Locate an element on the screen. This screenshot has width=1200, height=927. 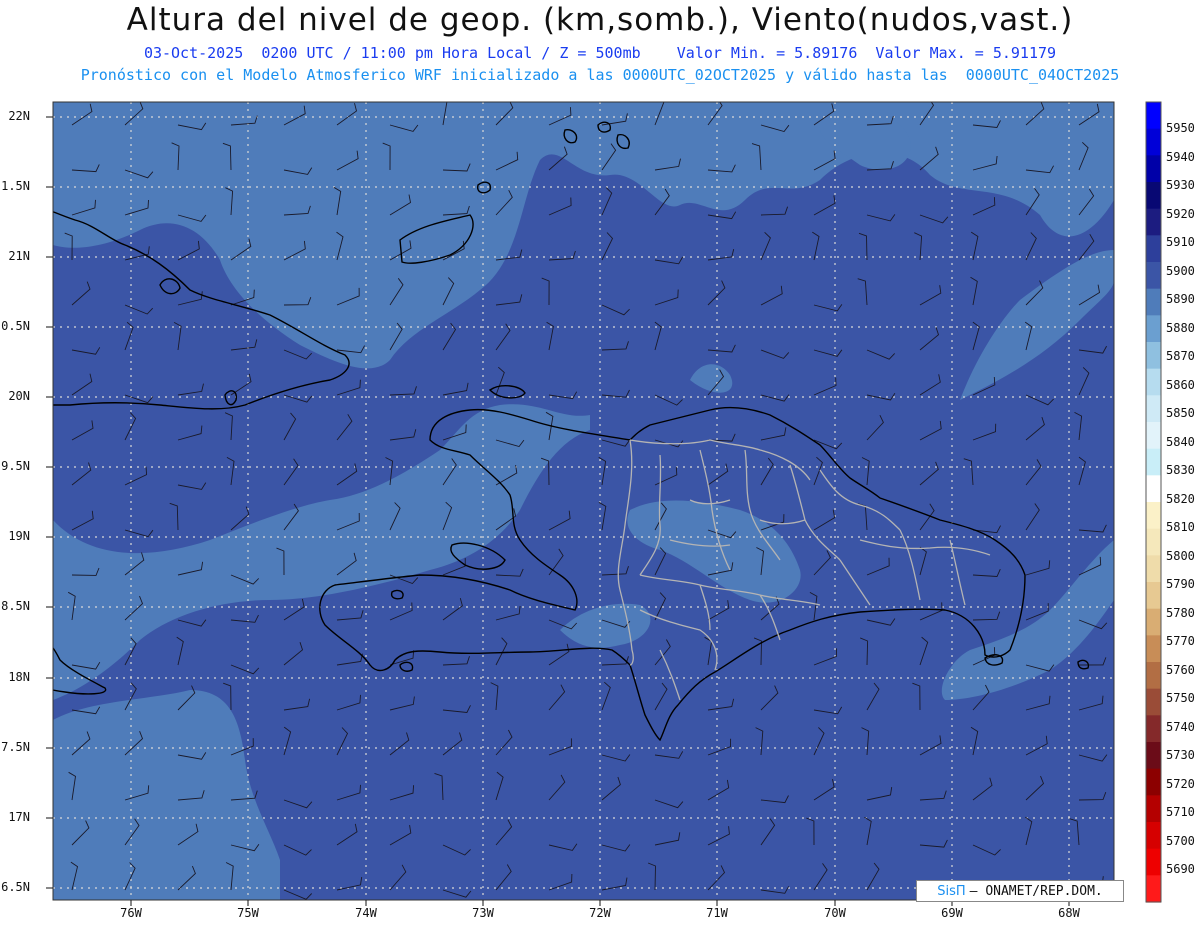
colorbar-label-5740: 5740 is located at coordinates (1180, 727).